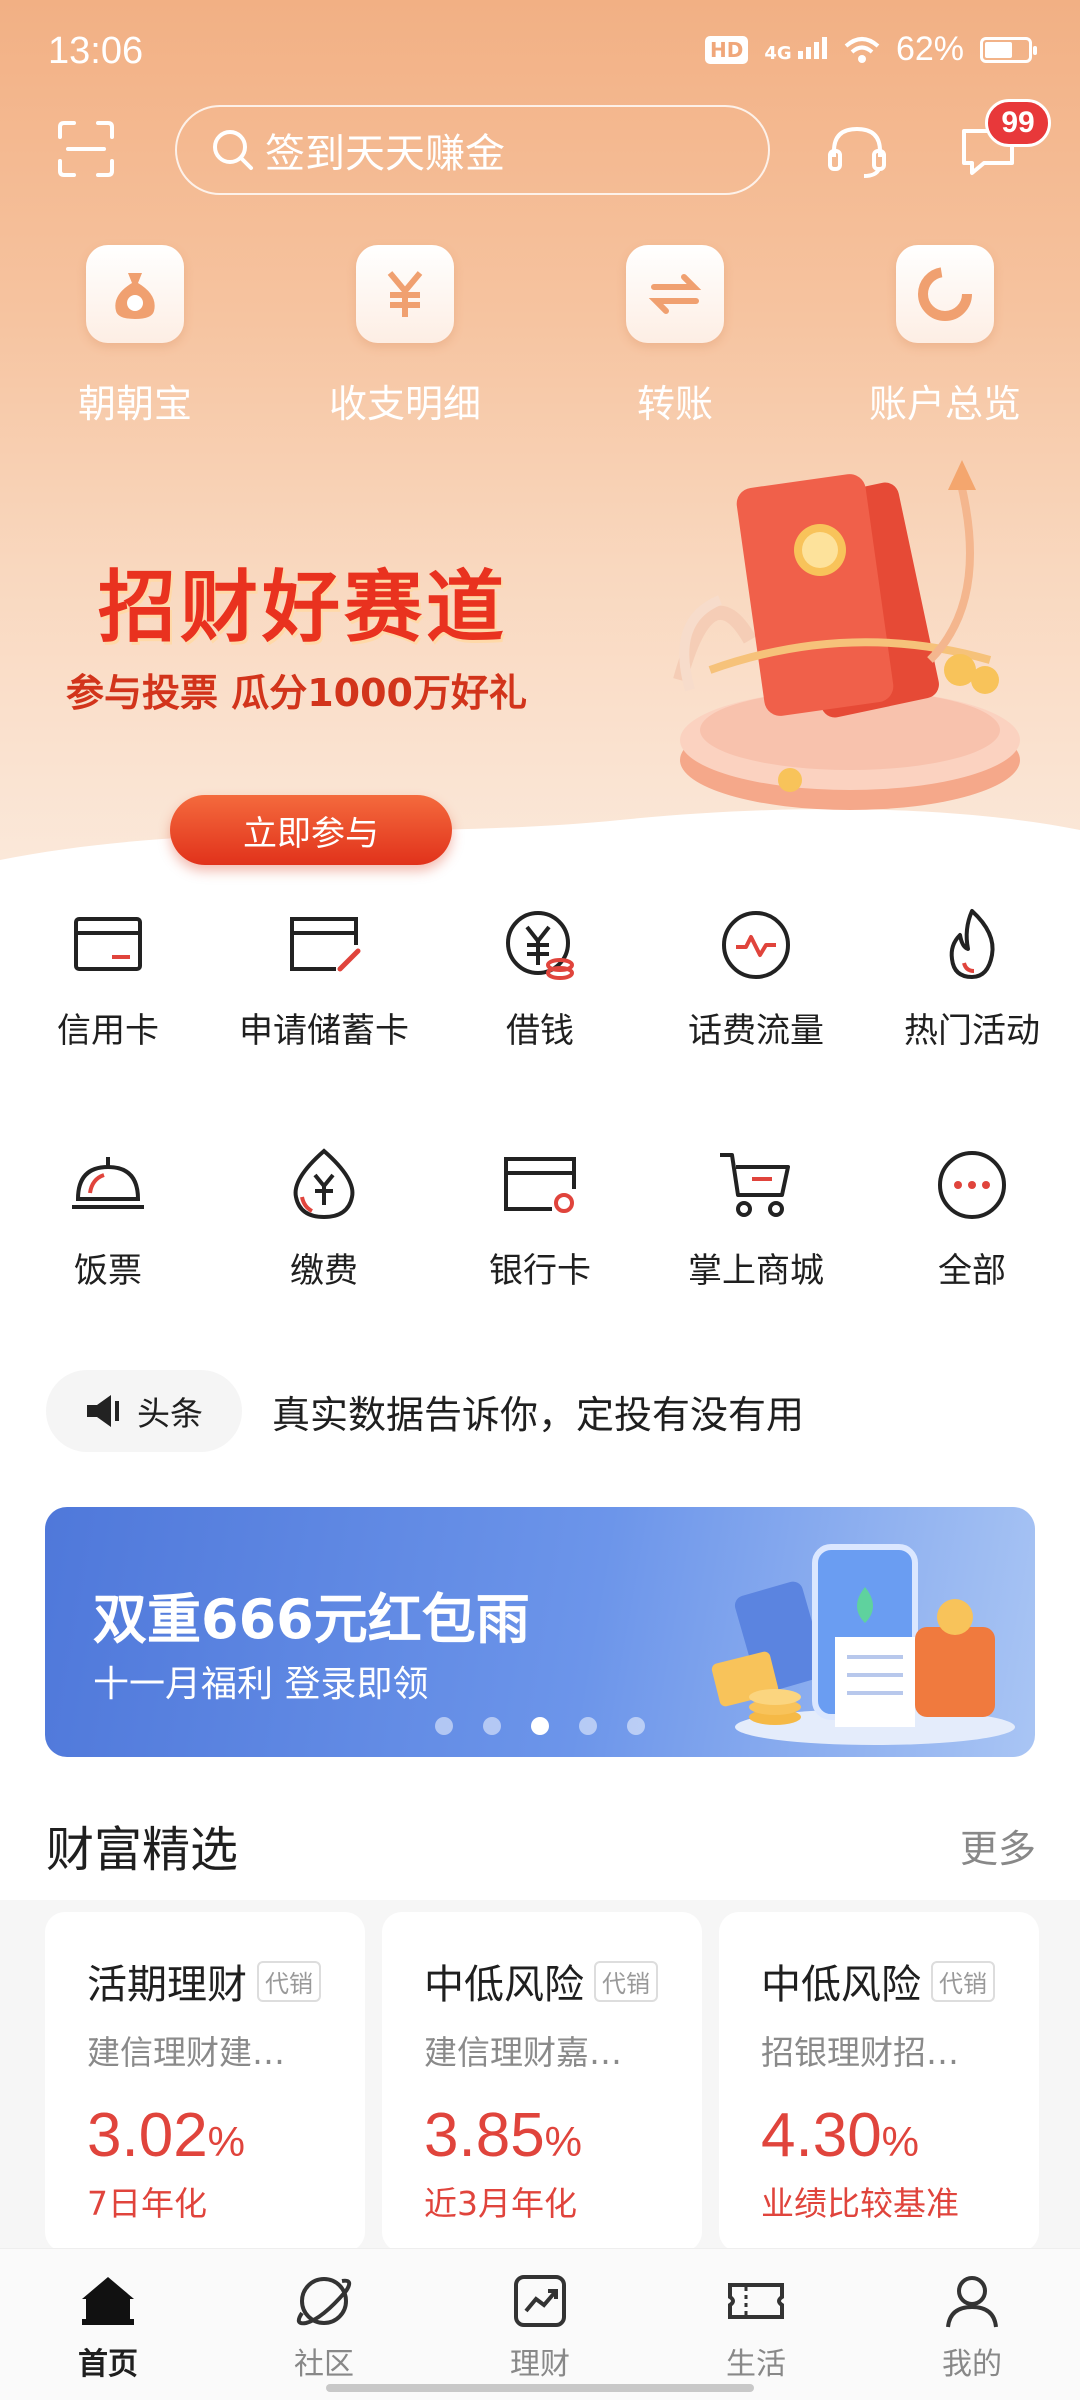 This screenshot has height=2400, width=1080. What do you see at coordinates (103, 1411) in the screenshot?
I see `speaker-icon` at bounding box center [103, 1411].